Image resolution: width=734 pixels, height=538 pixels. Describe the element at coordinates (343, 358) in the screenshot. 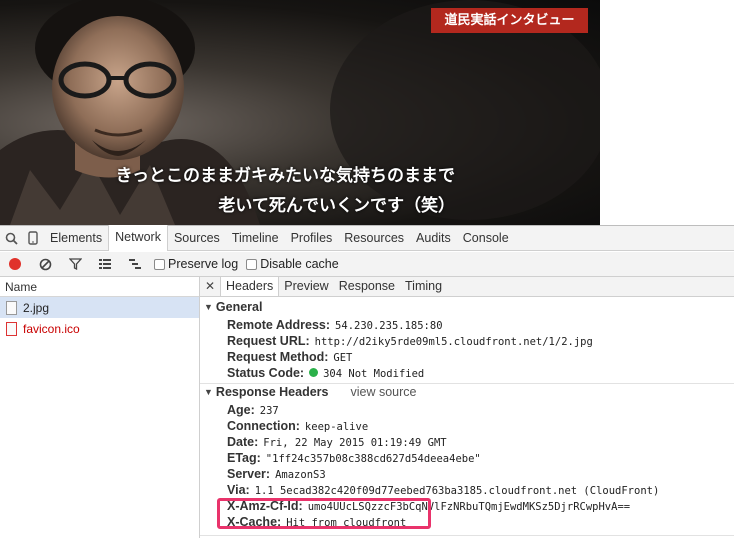

I see `header-value: GET` at that location.